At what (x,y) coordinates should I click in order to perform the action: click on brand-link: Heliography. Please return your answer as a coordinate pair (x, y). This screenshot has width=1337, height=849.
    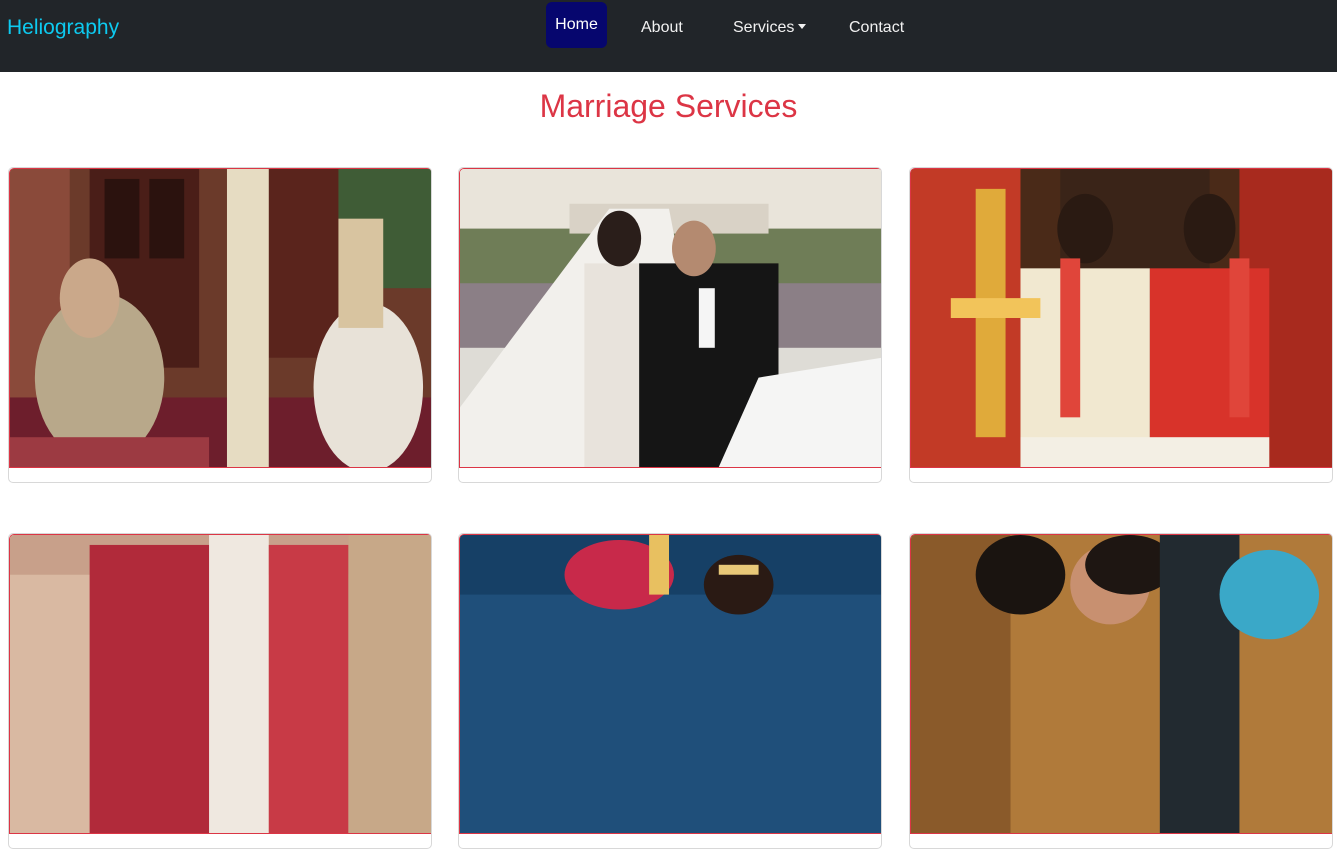
    Looking at the image, I should click on (63, 28).